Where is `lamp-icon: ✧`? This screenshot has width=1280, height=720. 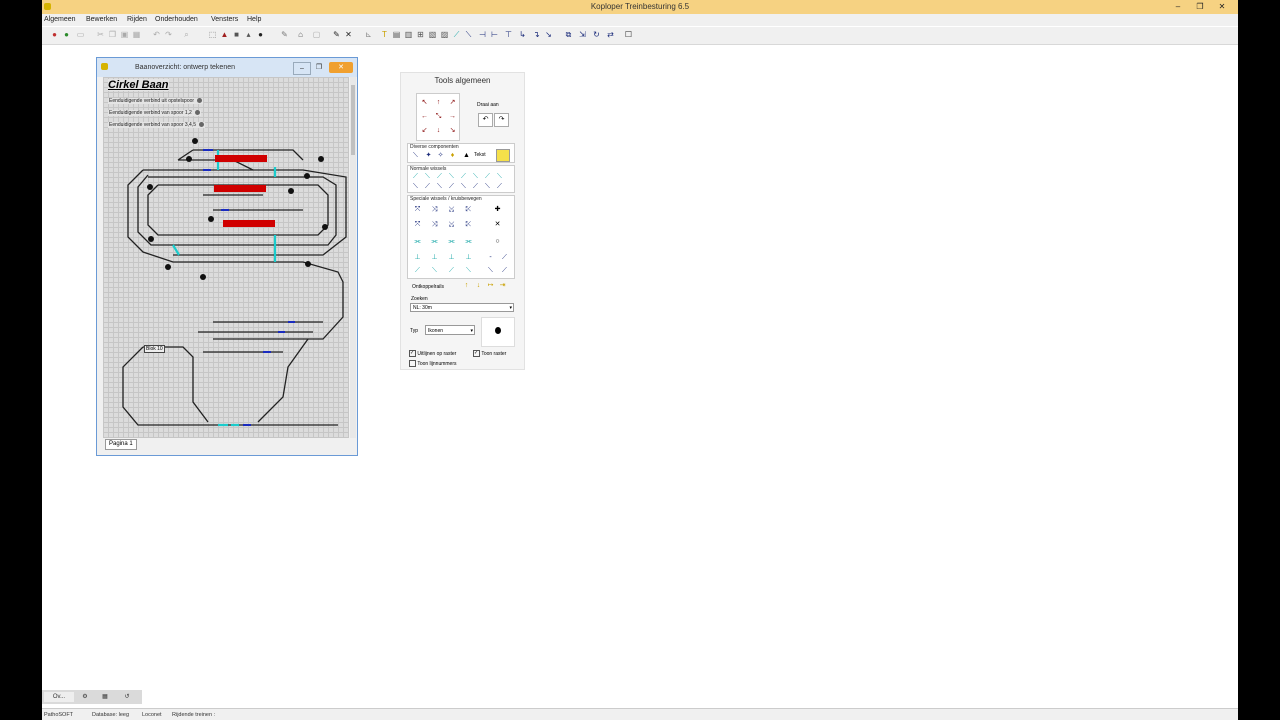
lamp-icon: ✧ is located at coordinates (440, 156).